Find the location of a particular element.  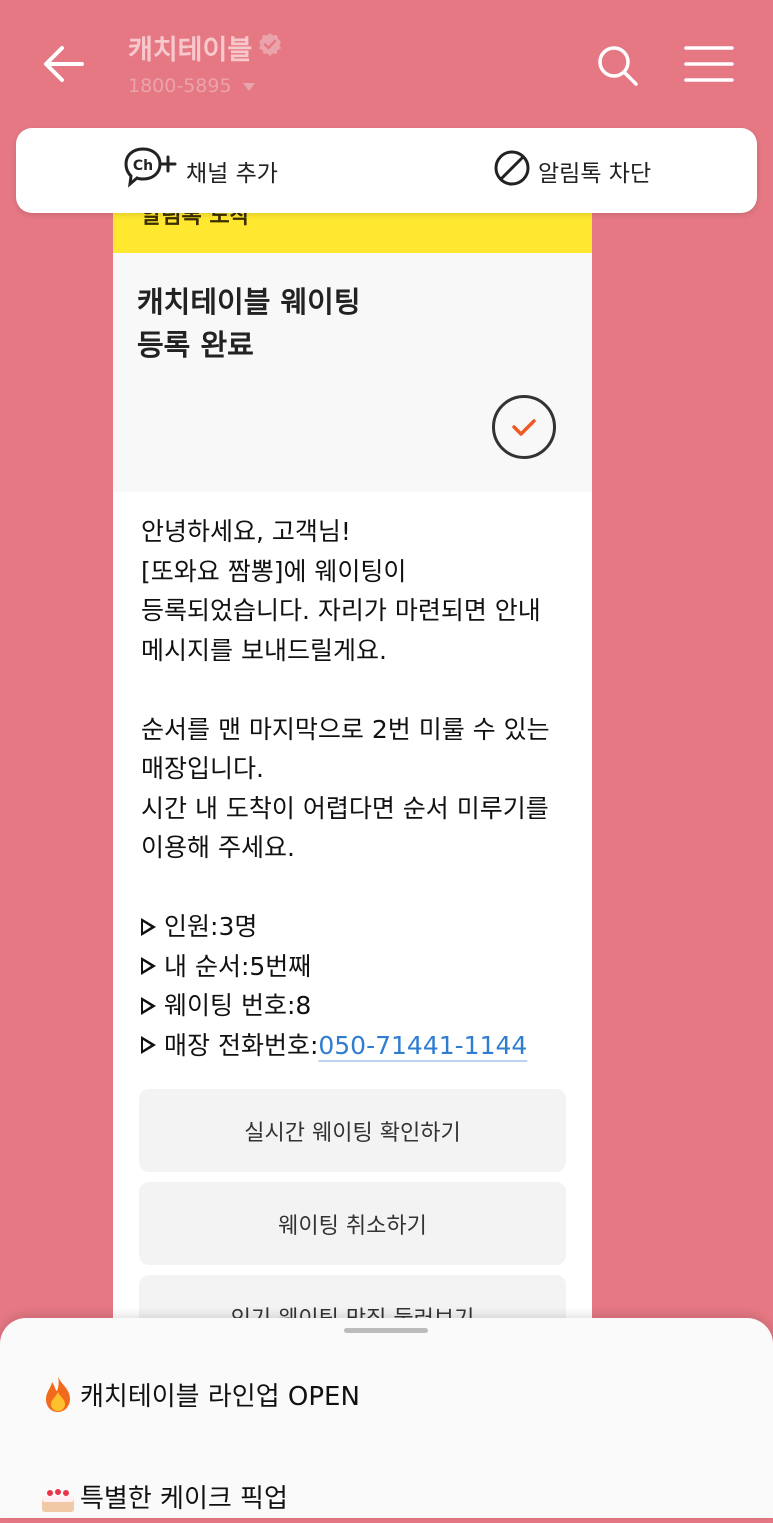

channel-phone-dropdown: 1800-5895 is located at coordinates (205, 86).